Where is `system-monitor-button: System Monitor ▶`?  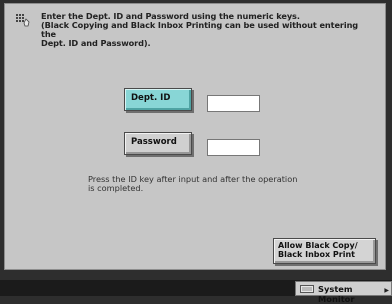 system-monitor-button: System Monitor ▶ is located at coordinates (343, 292).